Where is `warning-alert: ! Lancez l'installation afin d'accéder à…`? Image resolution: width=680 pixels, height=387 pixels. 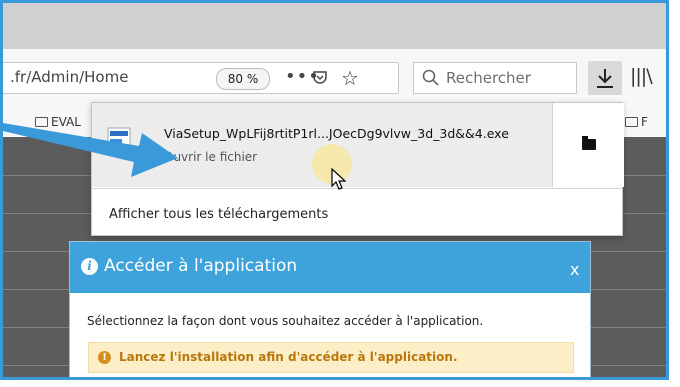 warning-alert: ! Lancez l'installation afin d'accéder à… is located at coordinates (331, 357).